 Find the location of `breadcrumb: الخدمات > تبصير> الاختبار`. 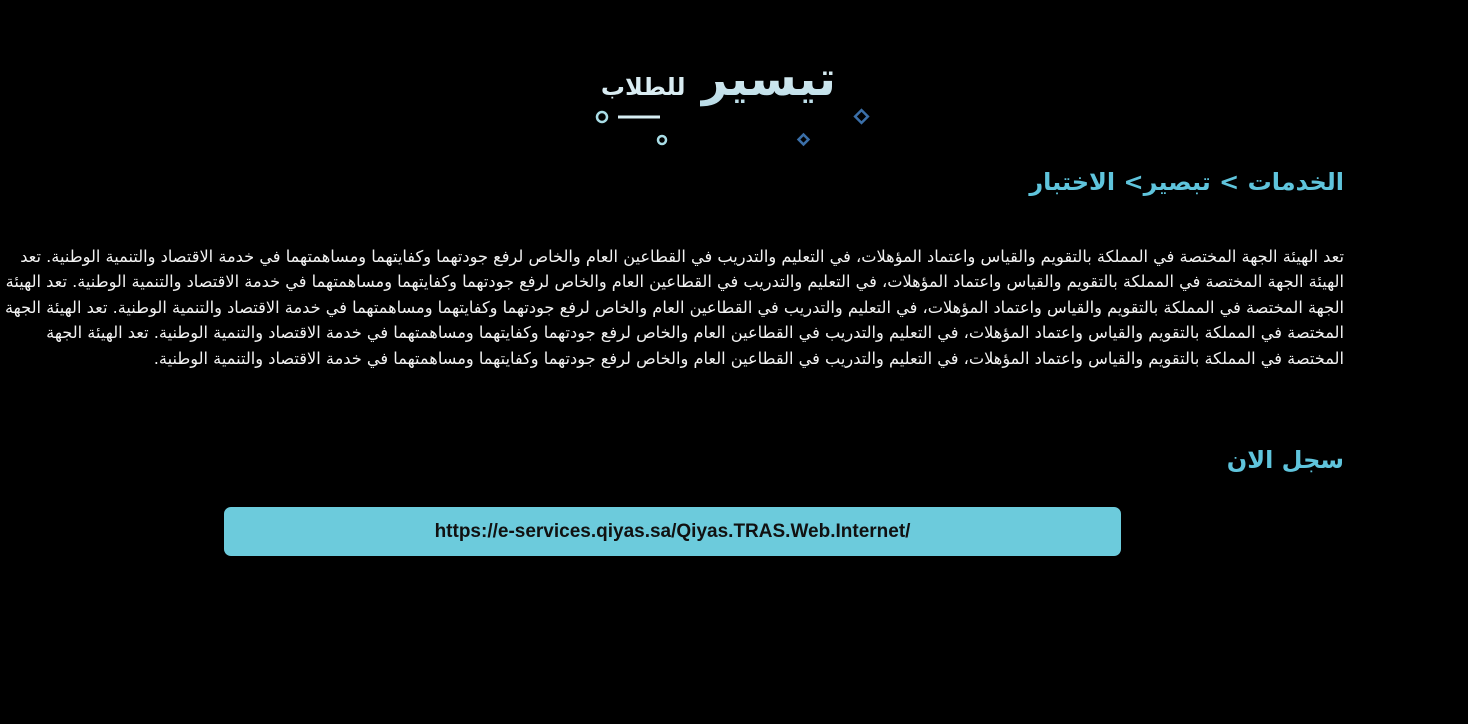

breadcrumb: الخدمات > تبصير> الاختبار is located at coordinates (1186, 182).